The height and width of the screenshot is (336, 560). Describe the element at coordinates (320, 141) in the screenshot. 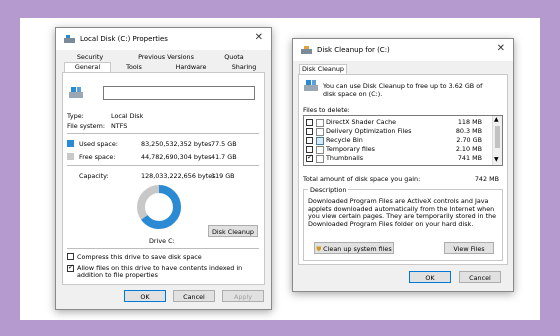

I see `recycle-bin-icon` at that location.